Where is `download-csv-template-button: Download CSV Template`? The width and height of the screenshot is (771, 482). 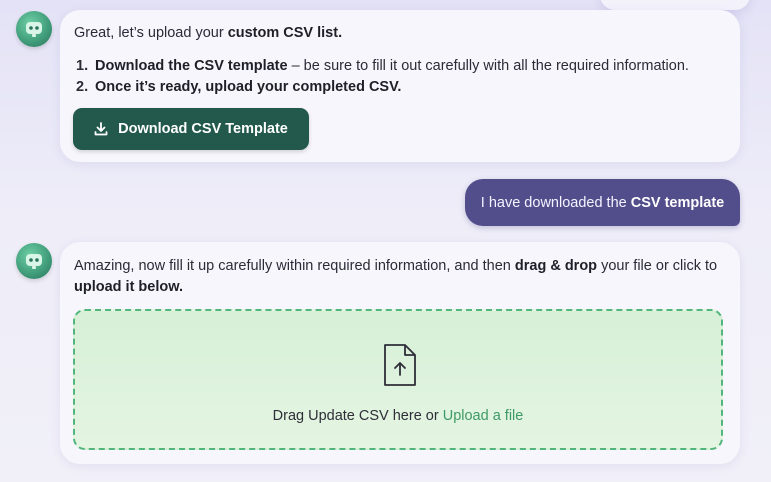
download-csv-template-button: Download CSV Template is located at coordinates (191, 129).